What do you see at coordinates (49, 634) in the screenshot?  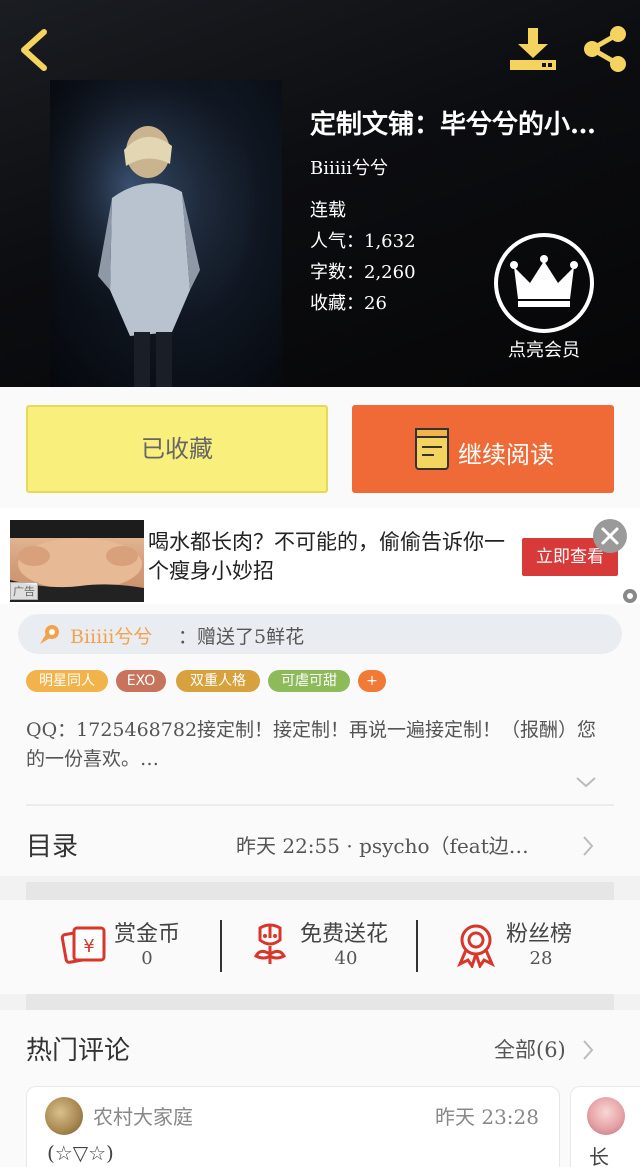 I see `flower-gift-icon` at bounding box center [49, 634].